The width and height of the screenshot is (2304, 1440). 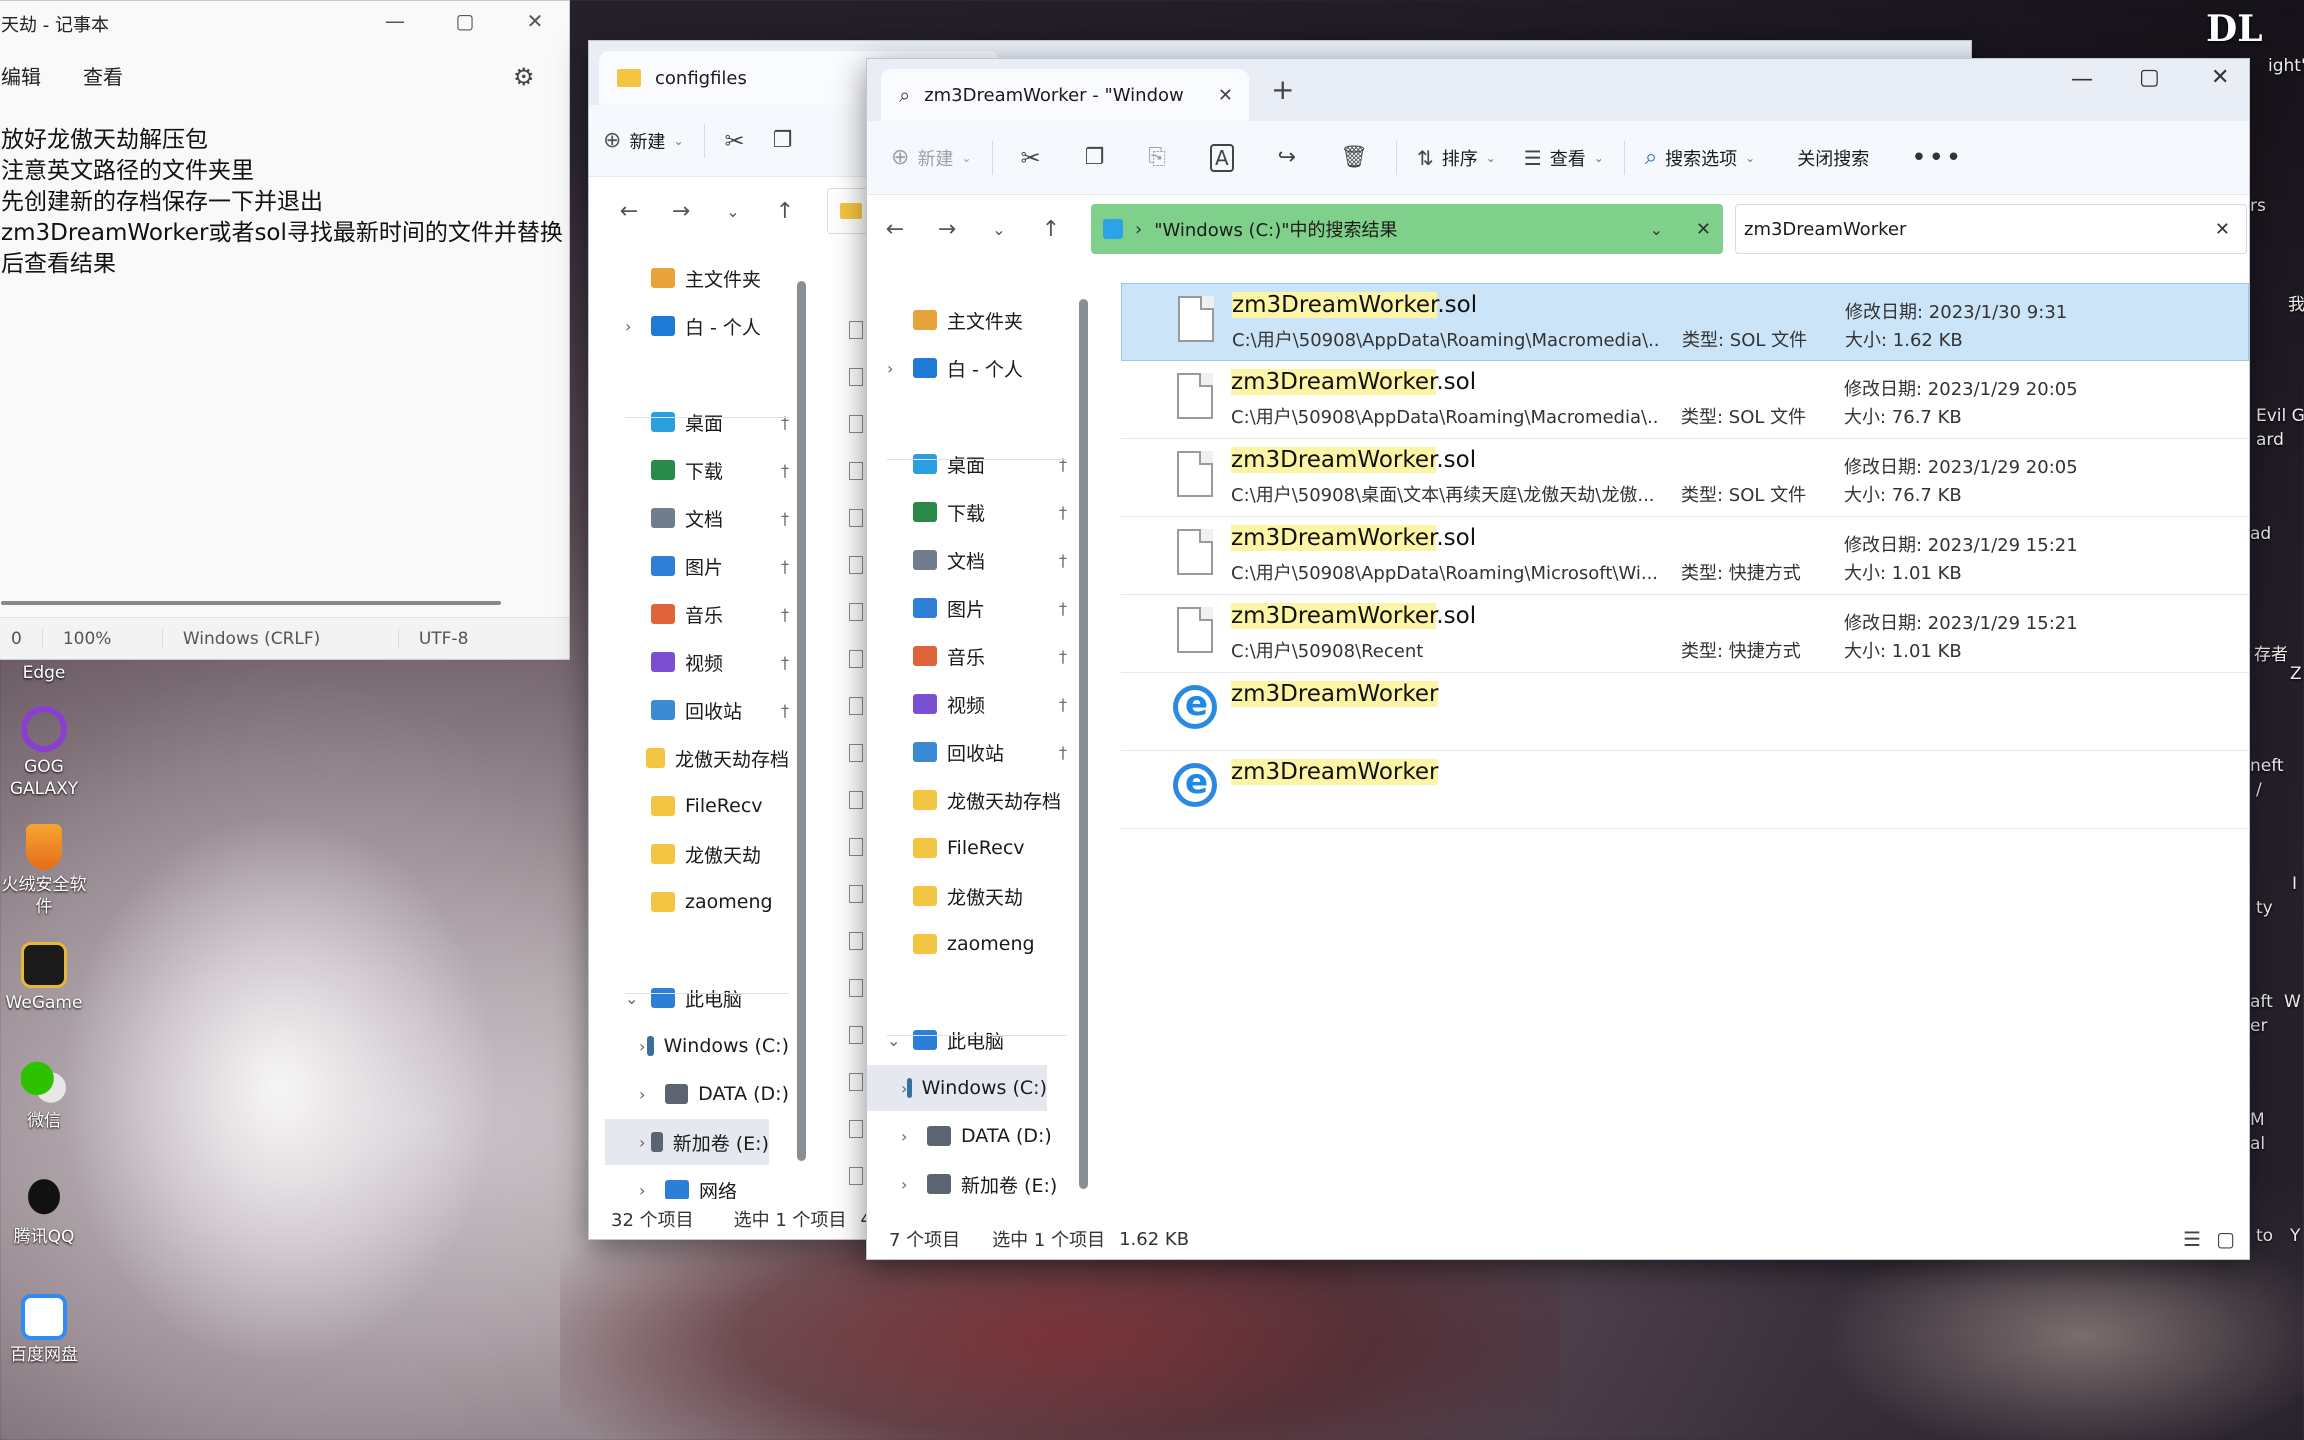 What do you see at coordinates (1051, 229) in the screenshot?
I see `up-arrow-icon: ↑` at bounding box center [1051, 229].